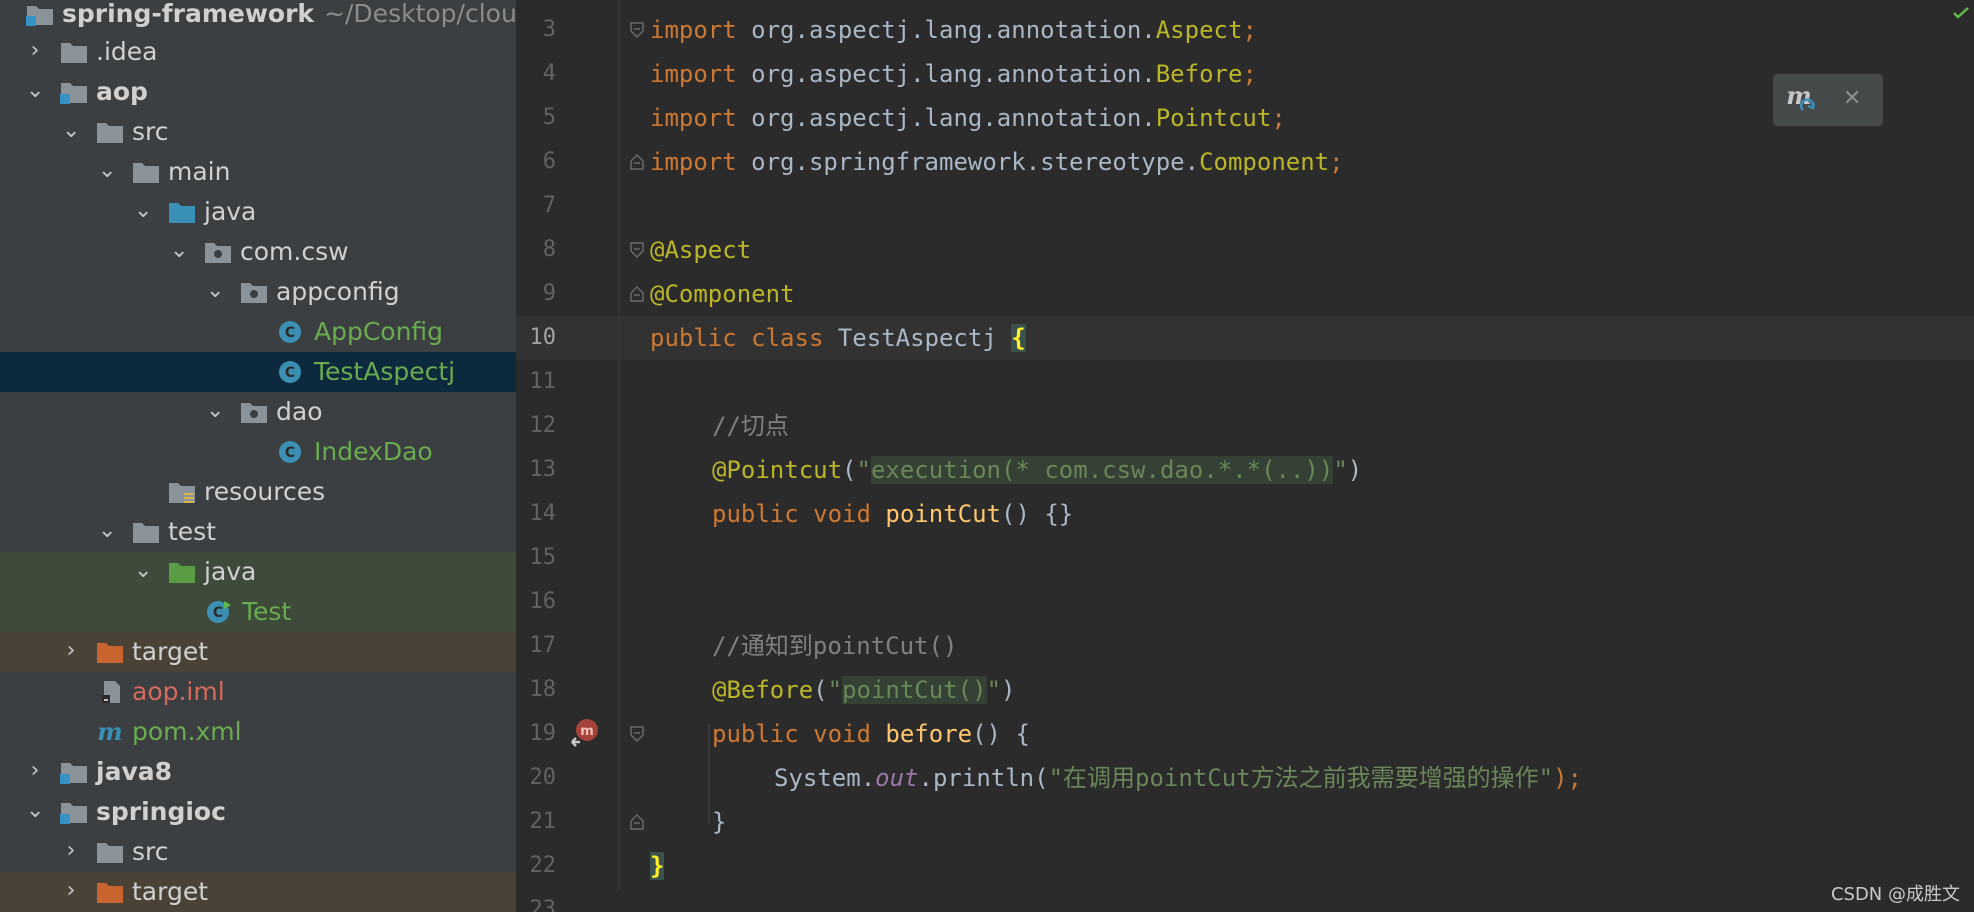 The height and width of the screenshot is (912, 1974). What do you see at coordinates (170, 891) in the screenshot?
I see `tree-item-label: target` at bounding box center [170, 891].